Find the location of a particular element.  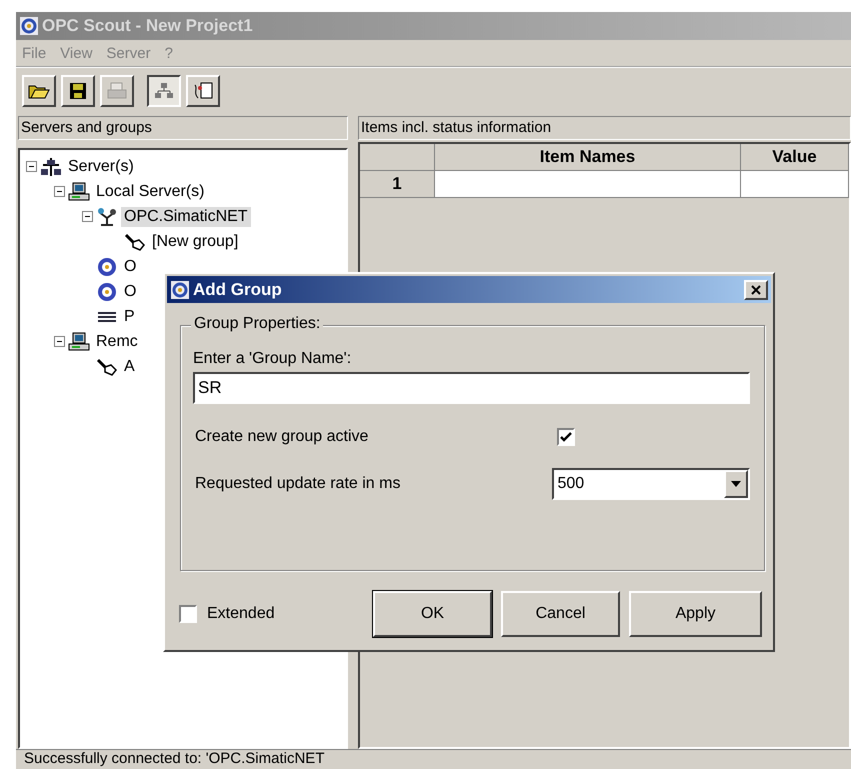

dialog-button: Cancel is located at coordinates (560, 614).